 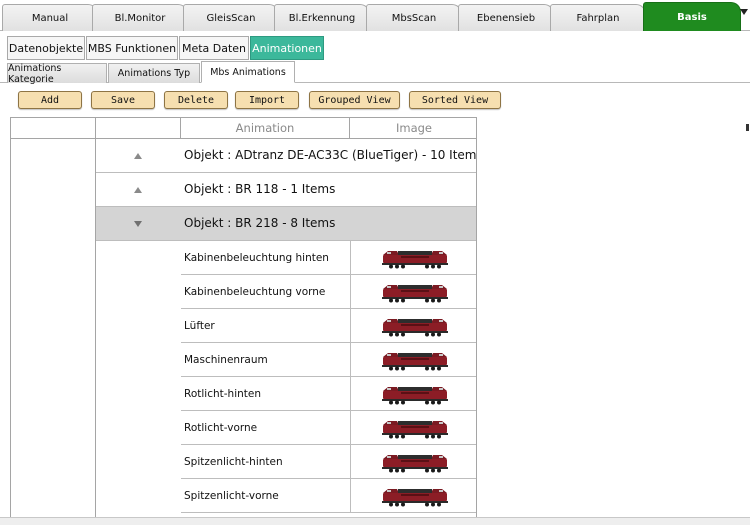 I want to click on grid-header-group, so click(x=138, y=128).